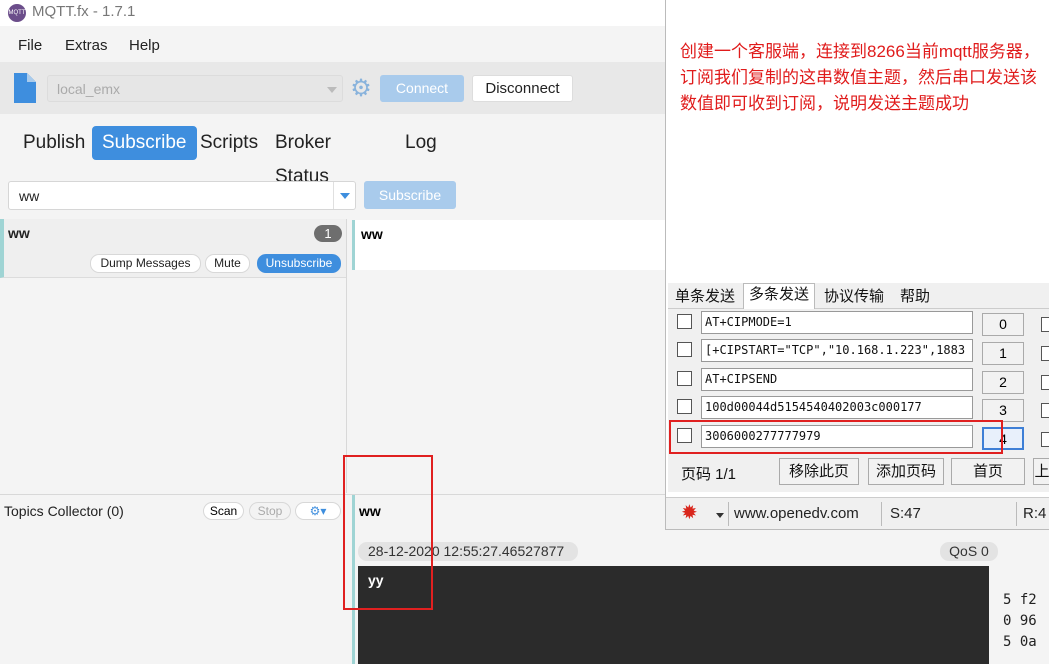  Describe the element at coordinates (837, 322) in the screenshot. I see `command-field: AT+CIPMODE=1` at that location.